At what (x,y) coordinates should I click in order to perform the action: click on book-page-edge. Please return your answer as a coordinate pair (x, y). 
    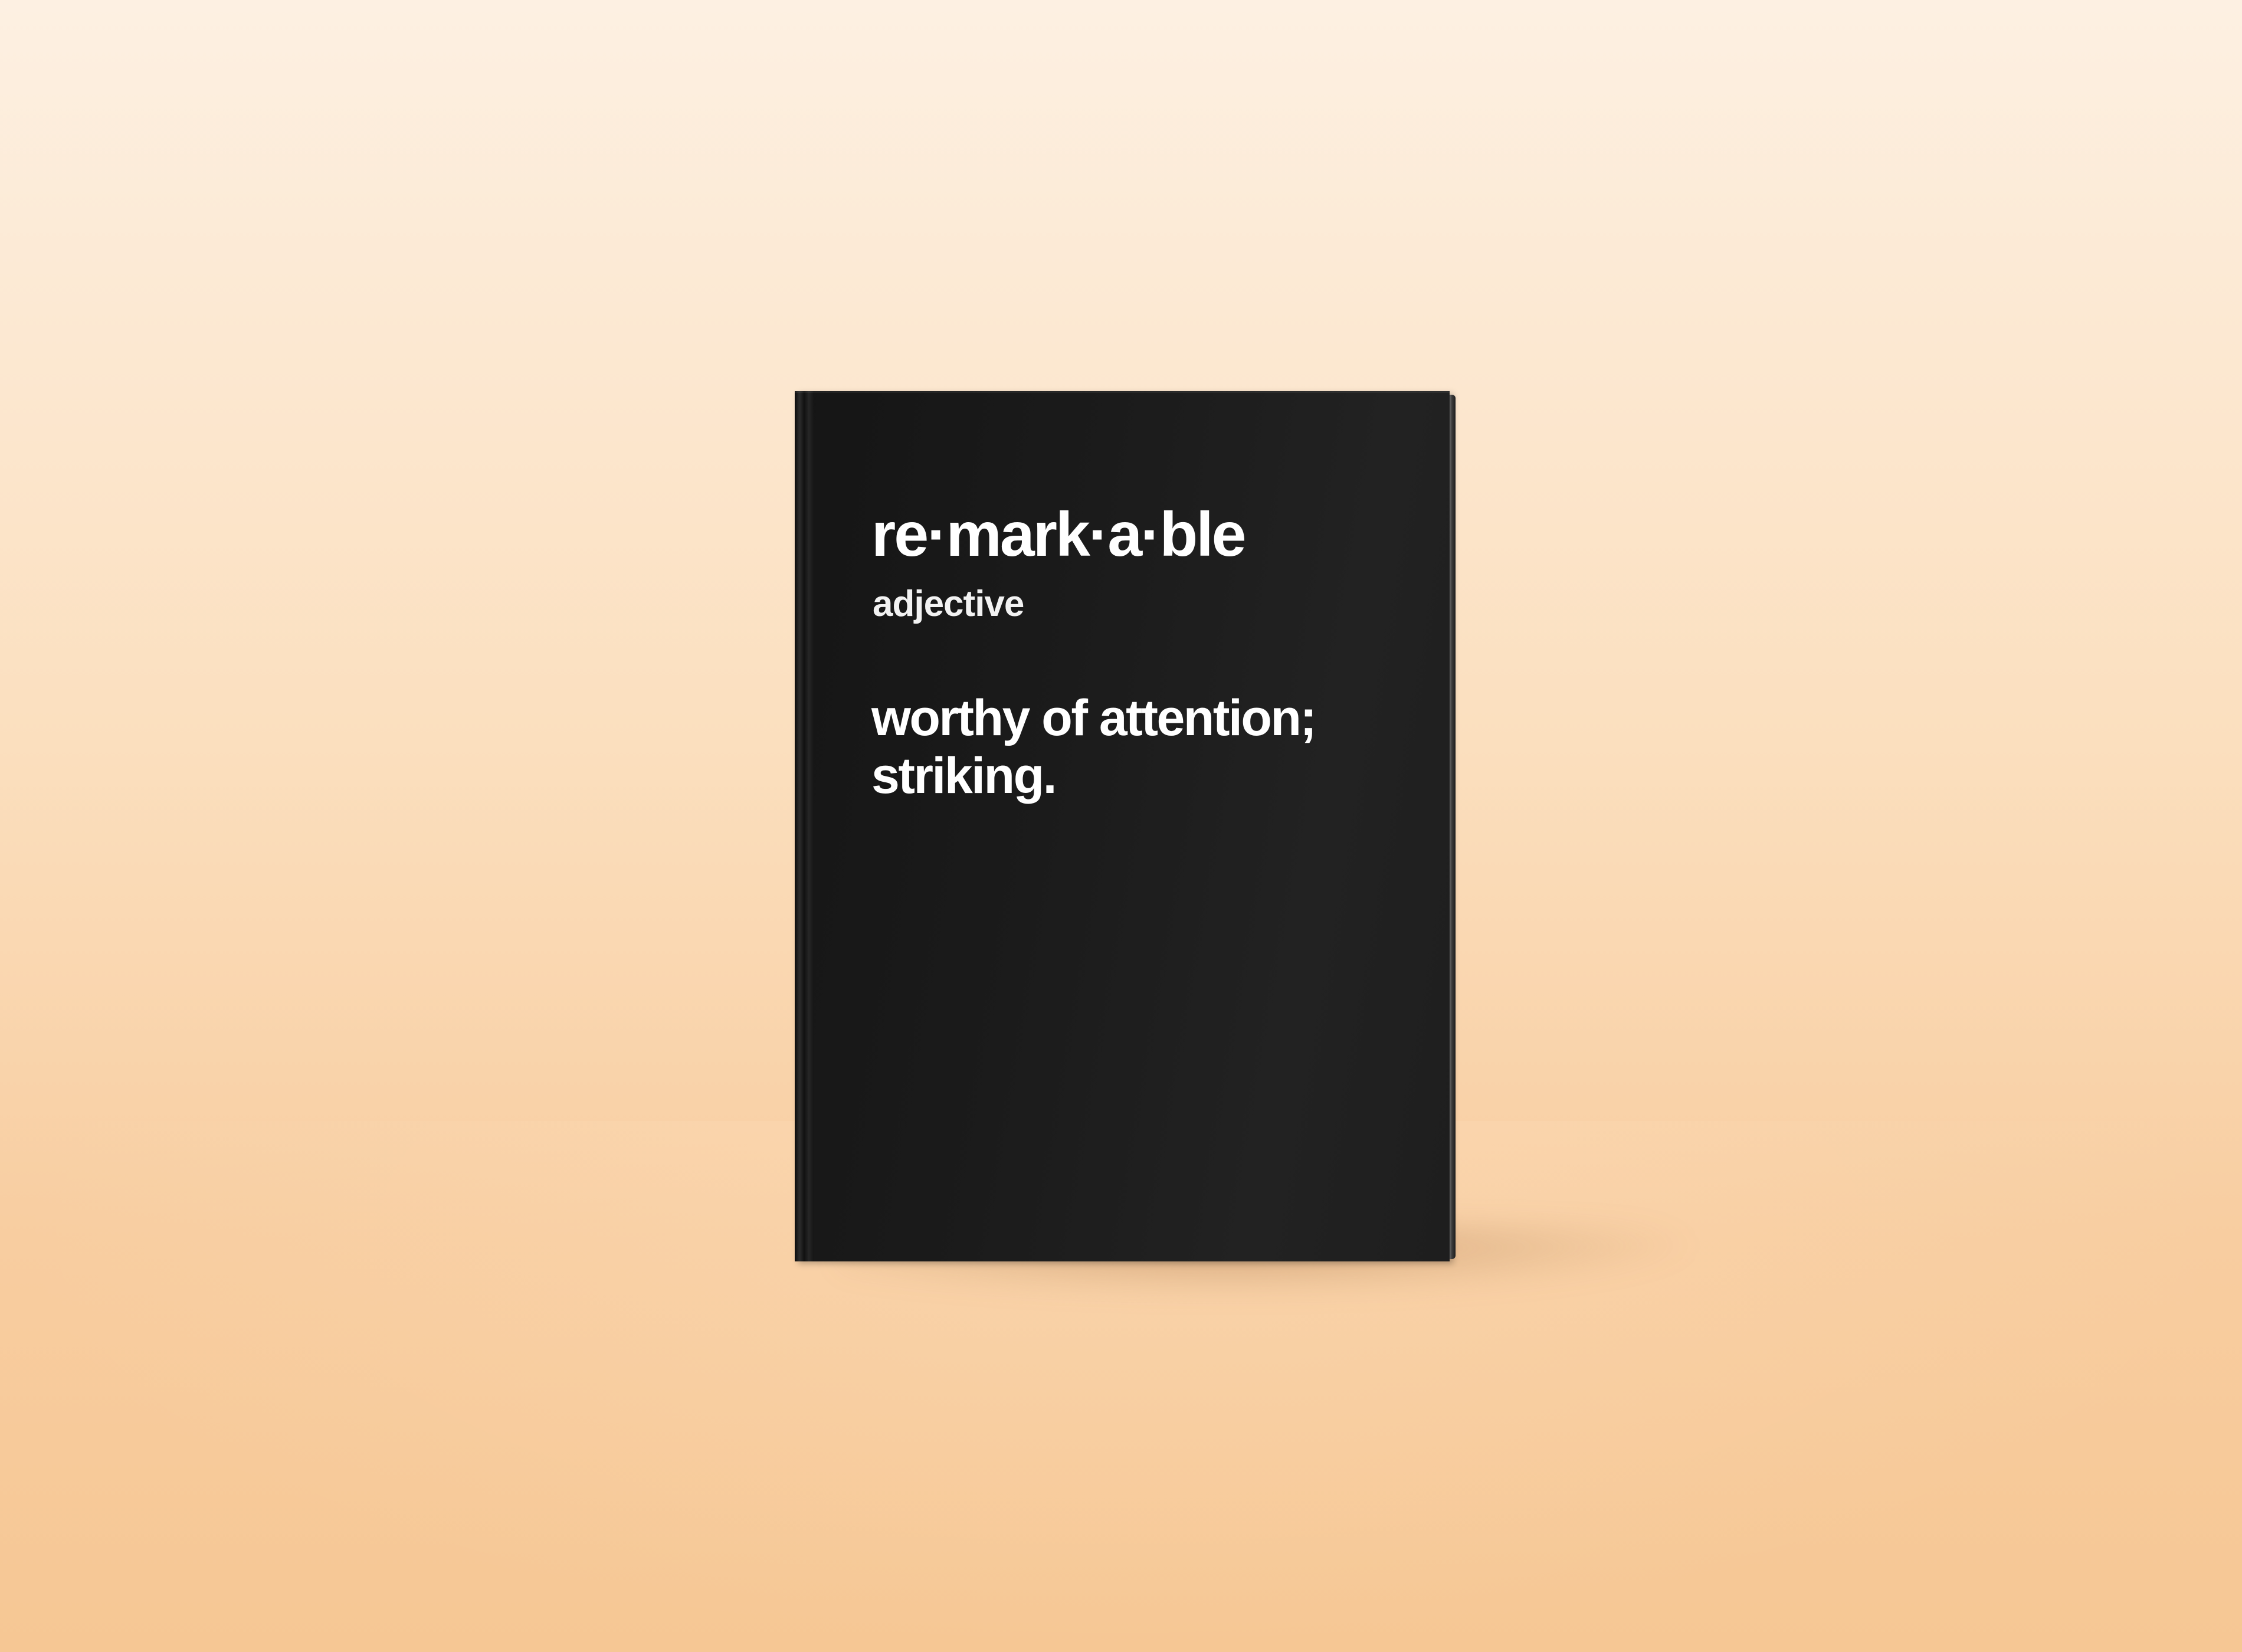
    Looking at the image, I should click on (1453, 827).